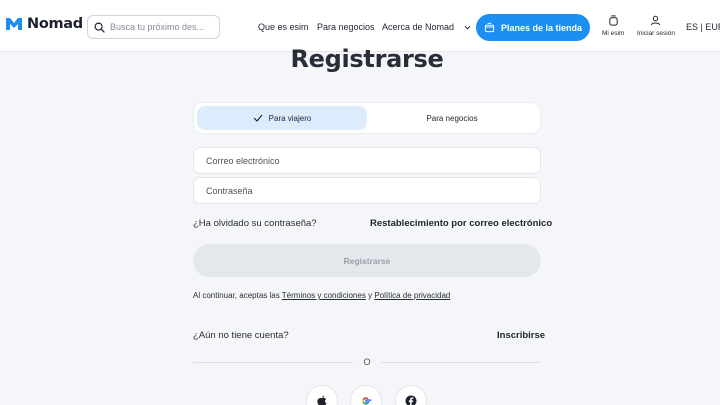  I want to click on search-box, so click(153, 27).